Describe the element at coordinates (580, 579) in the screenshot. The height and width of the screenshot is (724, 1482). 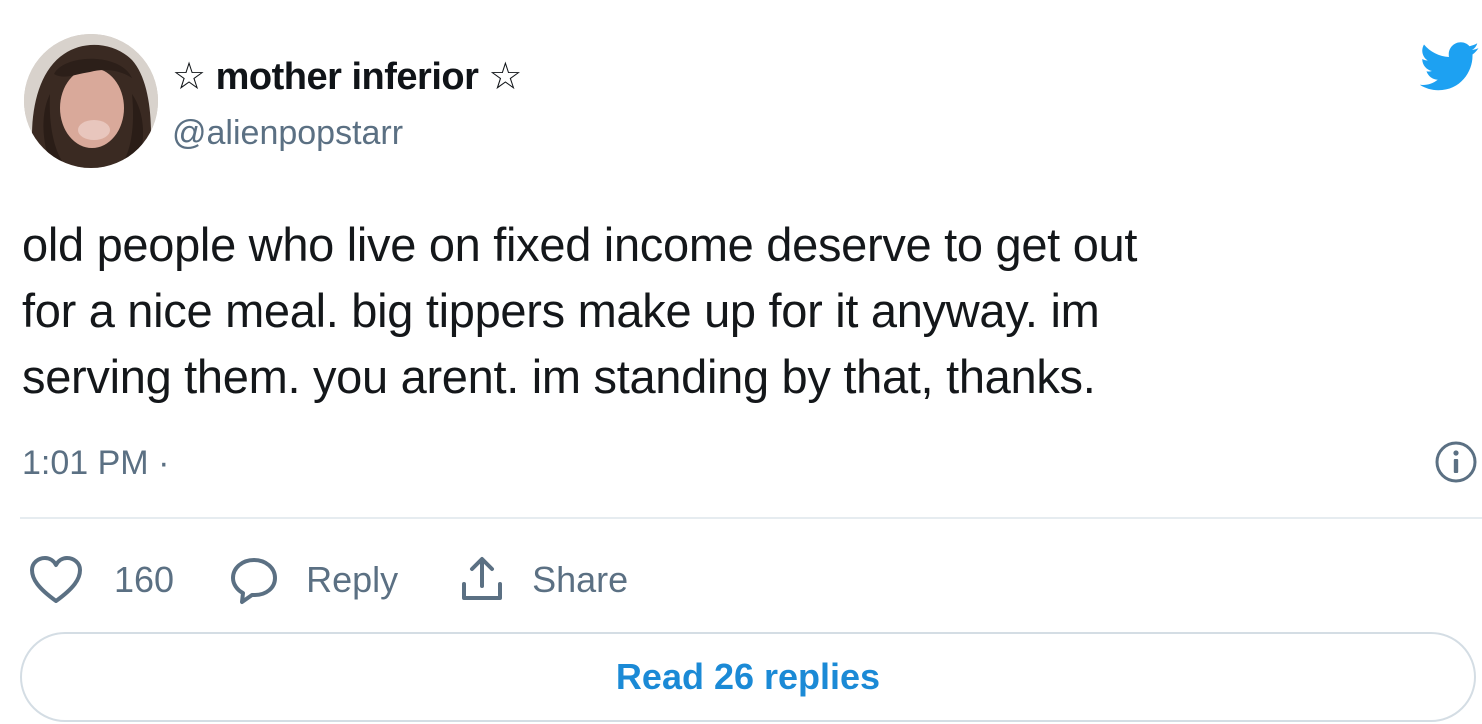
I see `share-label: Share` at that location.